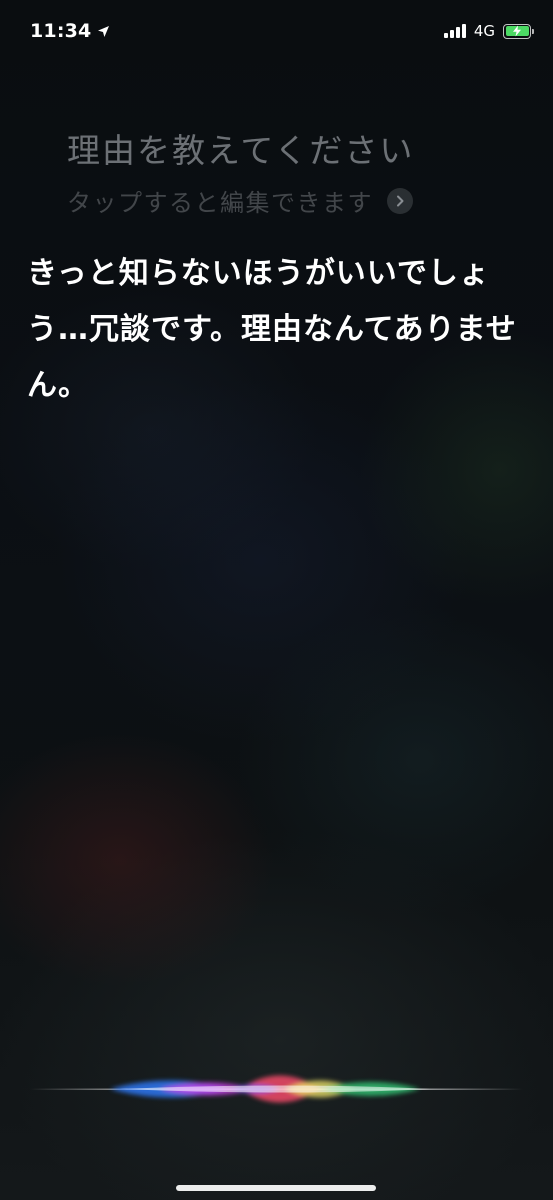 The width and height of the screenshot is (553, 1200). Describe the element at coordinates (484, 31) in the screenshot. I see `network-type: 4G` at that location.